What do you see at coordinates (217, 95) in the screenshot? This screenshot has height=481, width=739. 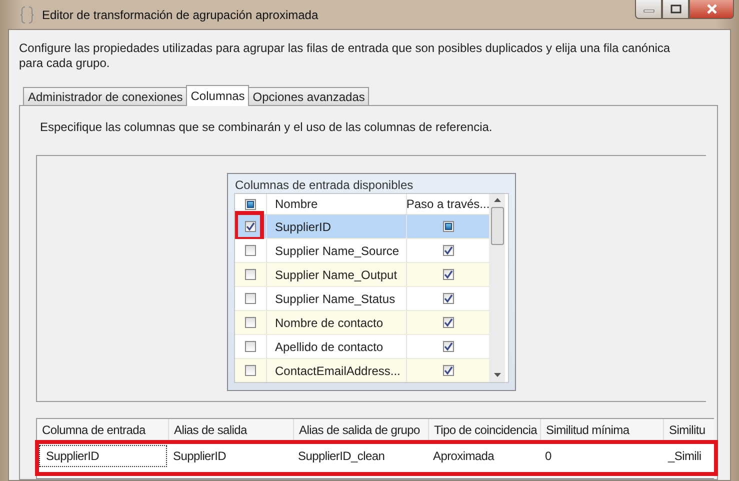 I see `tab: Columnas` at bounding box center [217, 95].